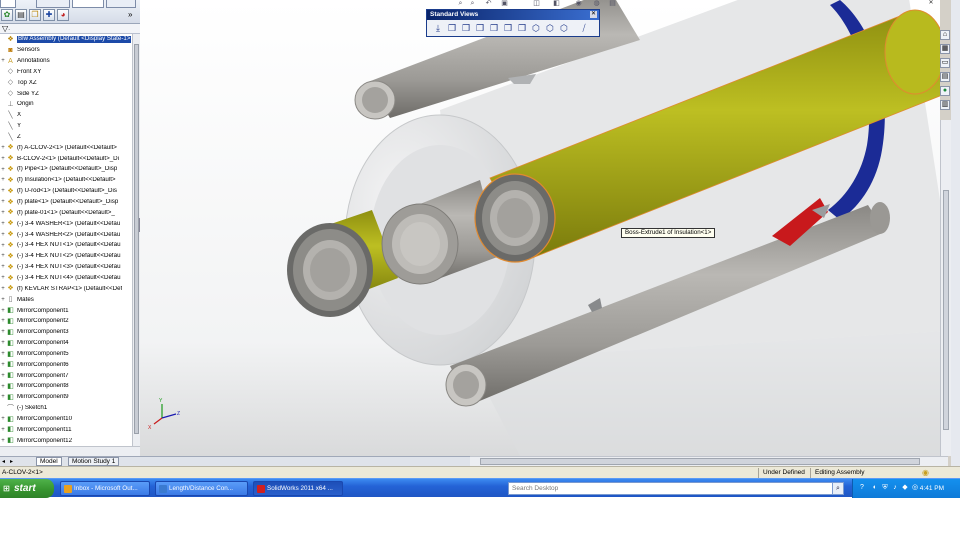 The height and width of the screenshot is (540, 960). What do you see at coordinates (593, 14) in the screenshot?
I see `close-icon: ✕` at bounding box center [593, 14].